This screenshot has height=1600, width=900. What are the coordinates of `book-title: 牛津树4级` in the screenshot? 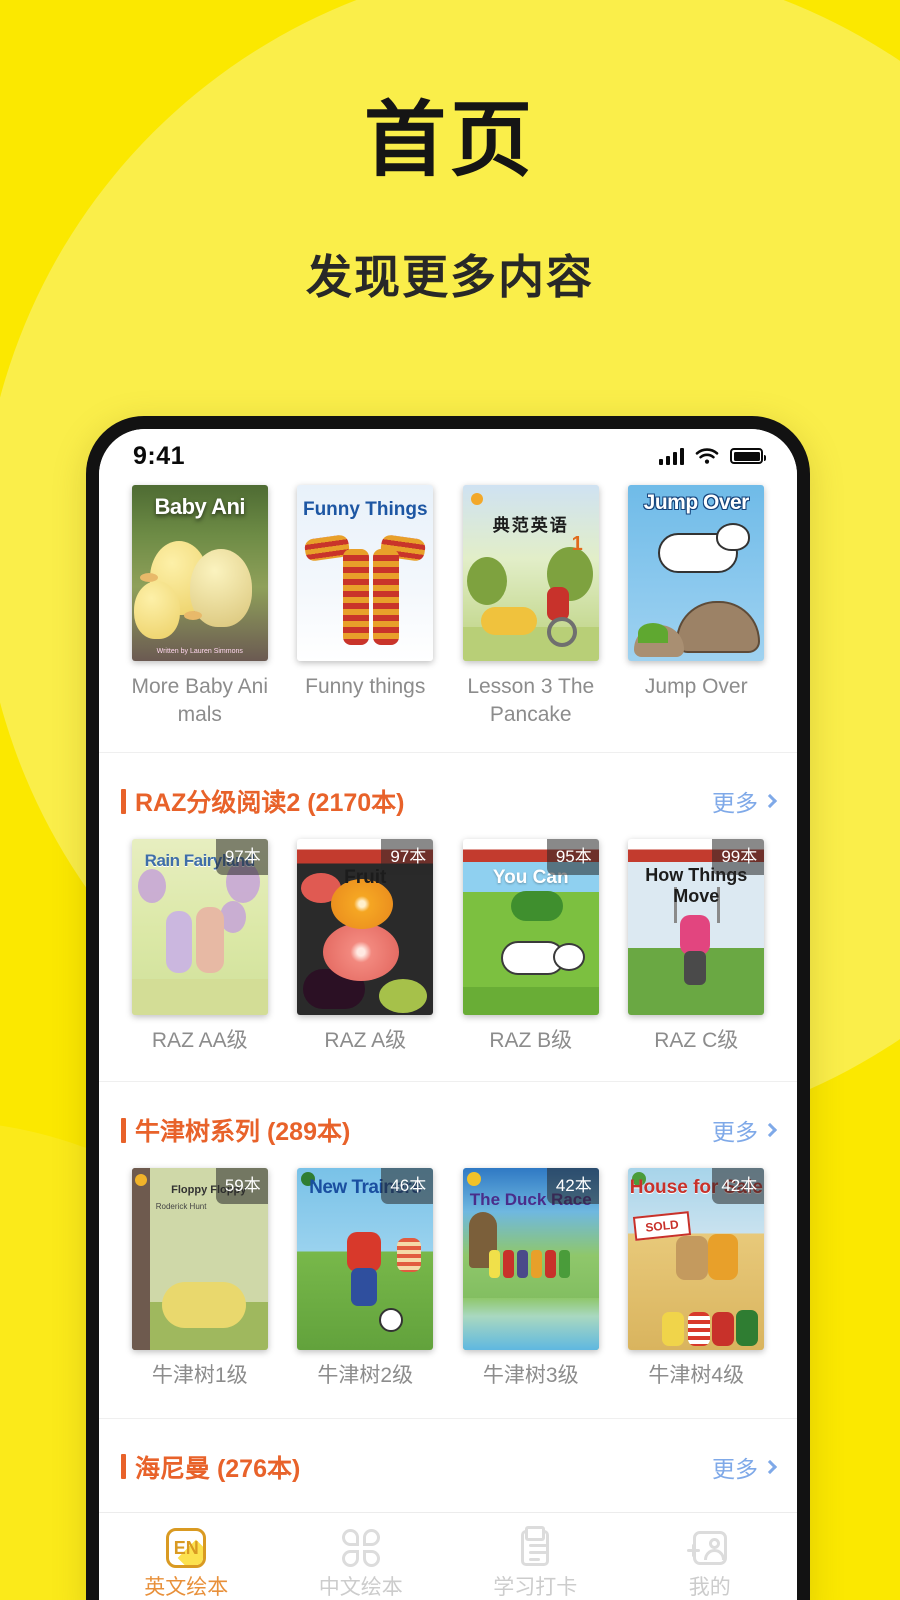 It's located at (696, 1376).